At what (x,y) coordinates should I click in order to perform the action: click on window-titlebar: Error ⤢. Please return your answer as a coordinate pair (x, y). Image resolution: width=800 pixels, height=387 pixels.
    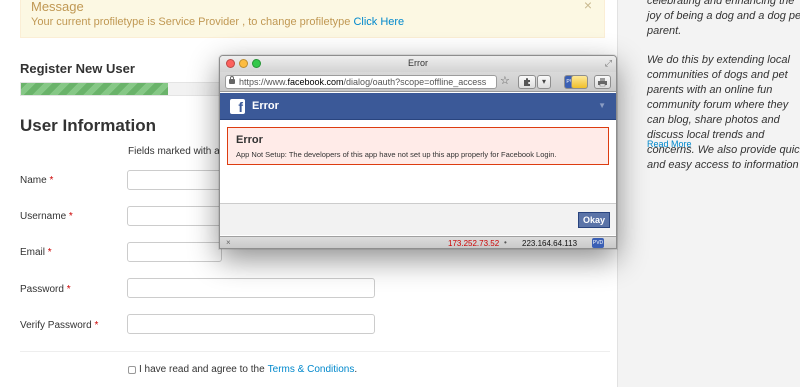
    Looking at the image, I should click on (418, 64).